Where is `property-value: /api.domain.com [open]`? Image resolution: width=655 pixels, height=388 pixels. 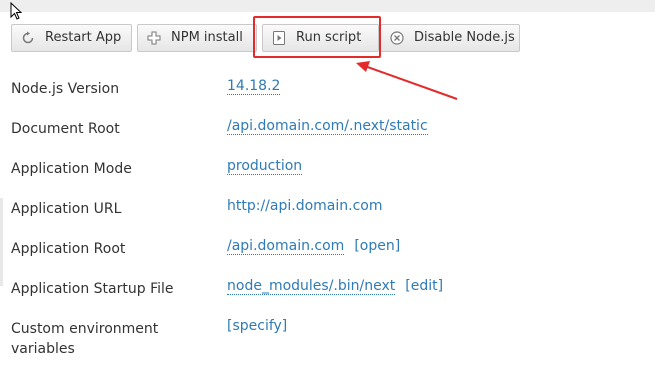
property-value: /api.domain.com [open] is located at coordinates (313, 246).